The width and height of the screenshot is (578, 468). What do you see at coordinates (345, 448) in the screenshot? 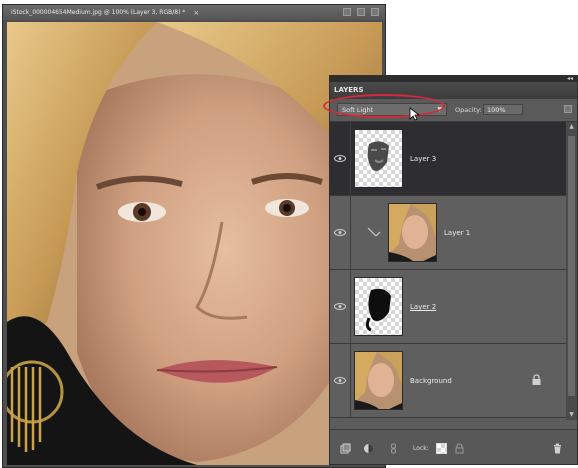
I see `new-layer-icon` at bounding box center [345, 448].